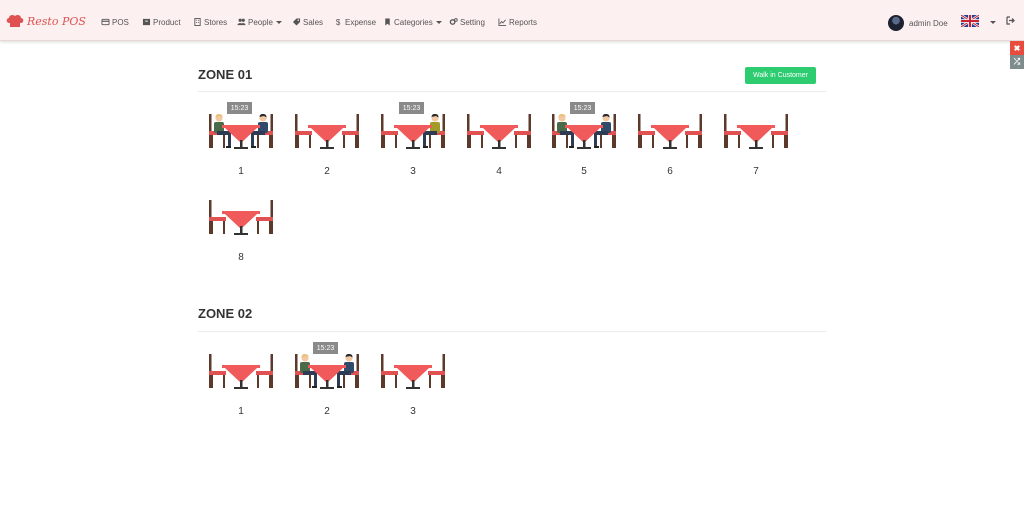  I want to click on table-2: 2, so click(327, 144).